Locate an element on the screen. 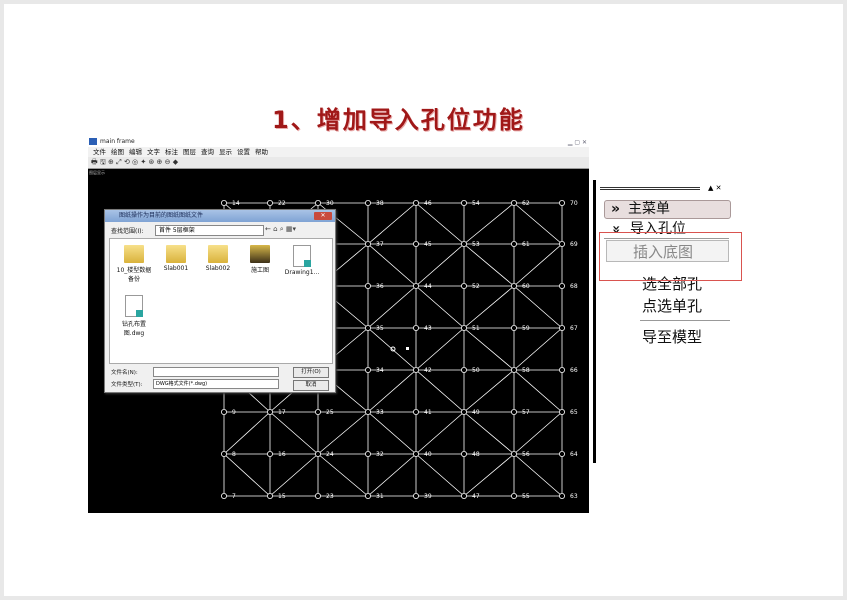 This screenshot has width=847, height=600. export-to-model-button: 导至模型 is located at coordinates (672, 337).